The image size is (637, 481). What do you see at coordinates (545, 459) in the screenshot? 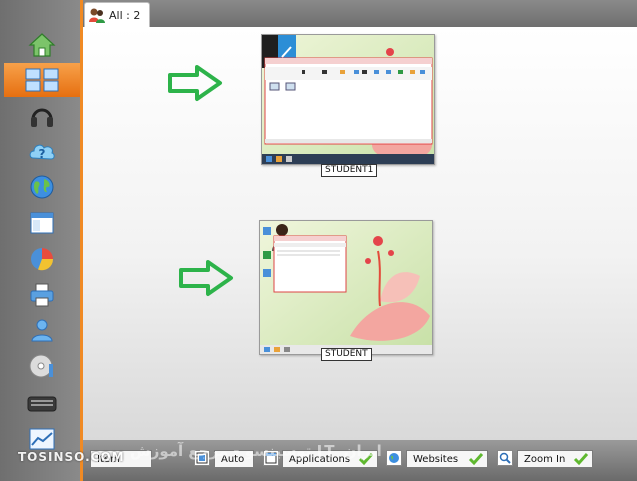
I see `zoom-in-label: Zoom In` at bounding box center [545, 459].